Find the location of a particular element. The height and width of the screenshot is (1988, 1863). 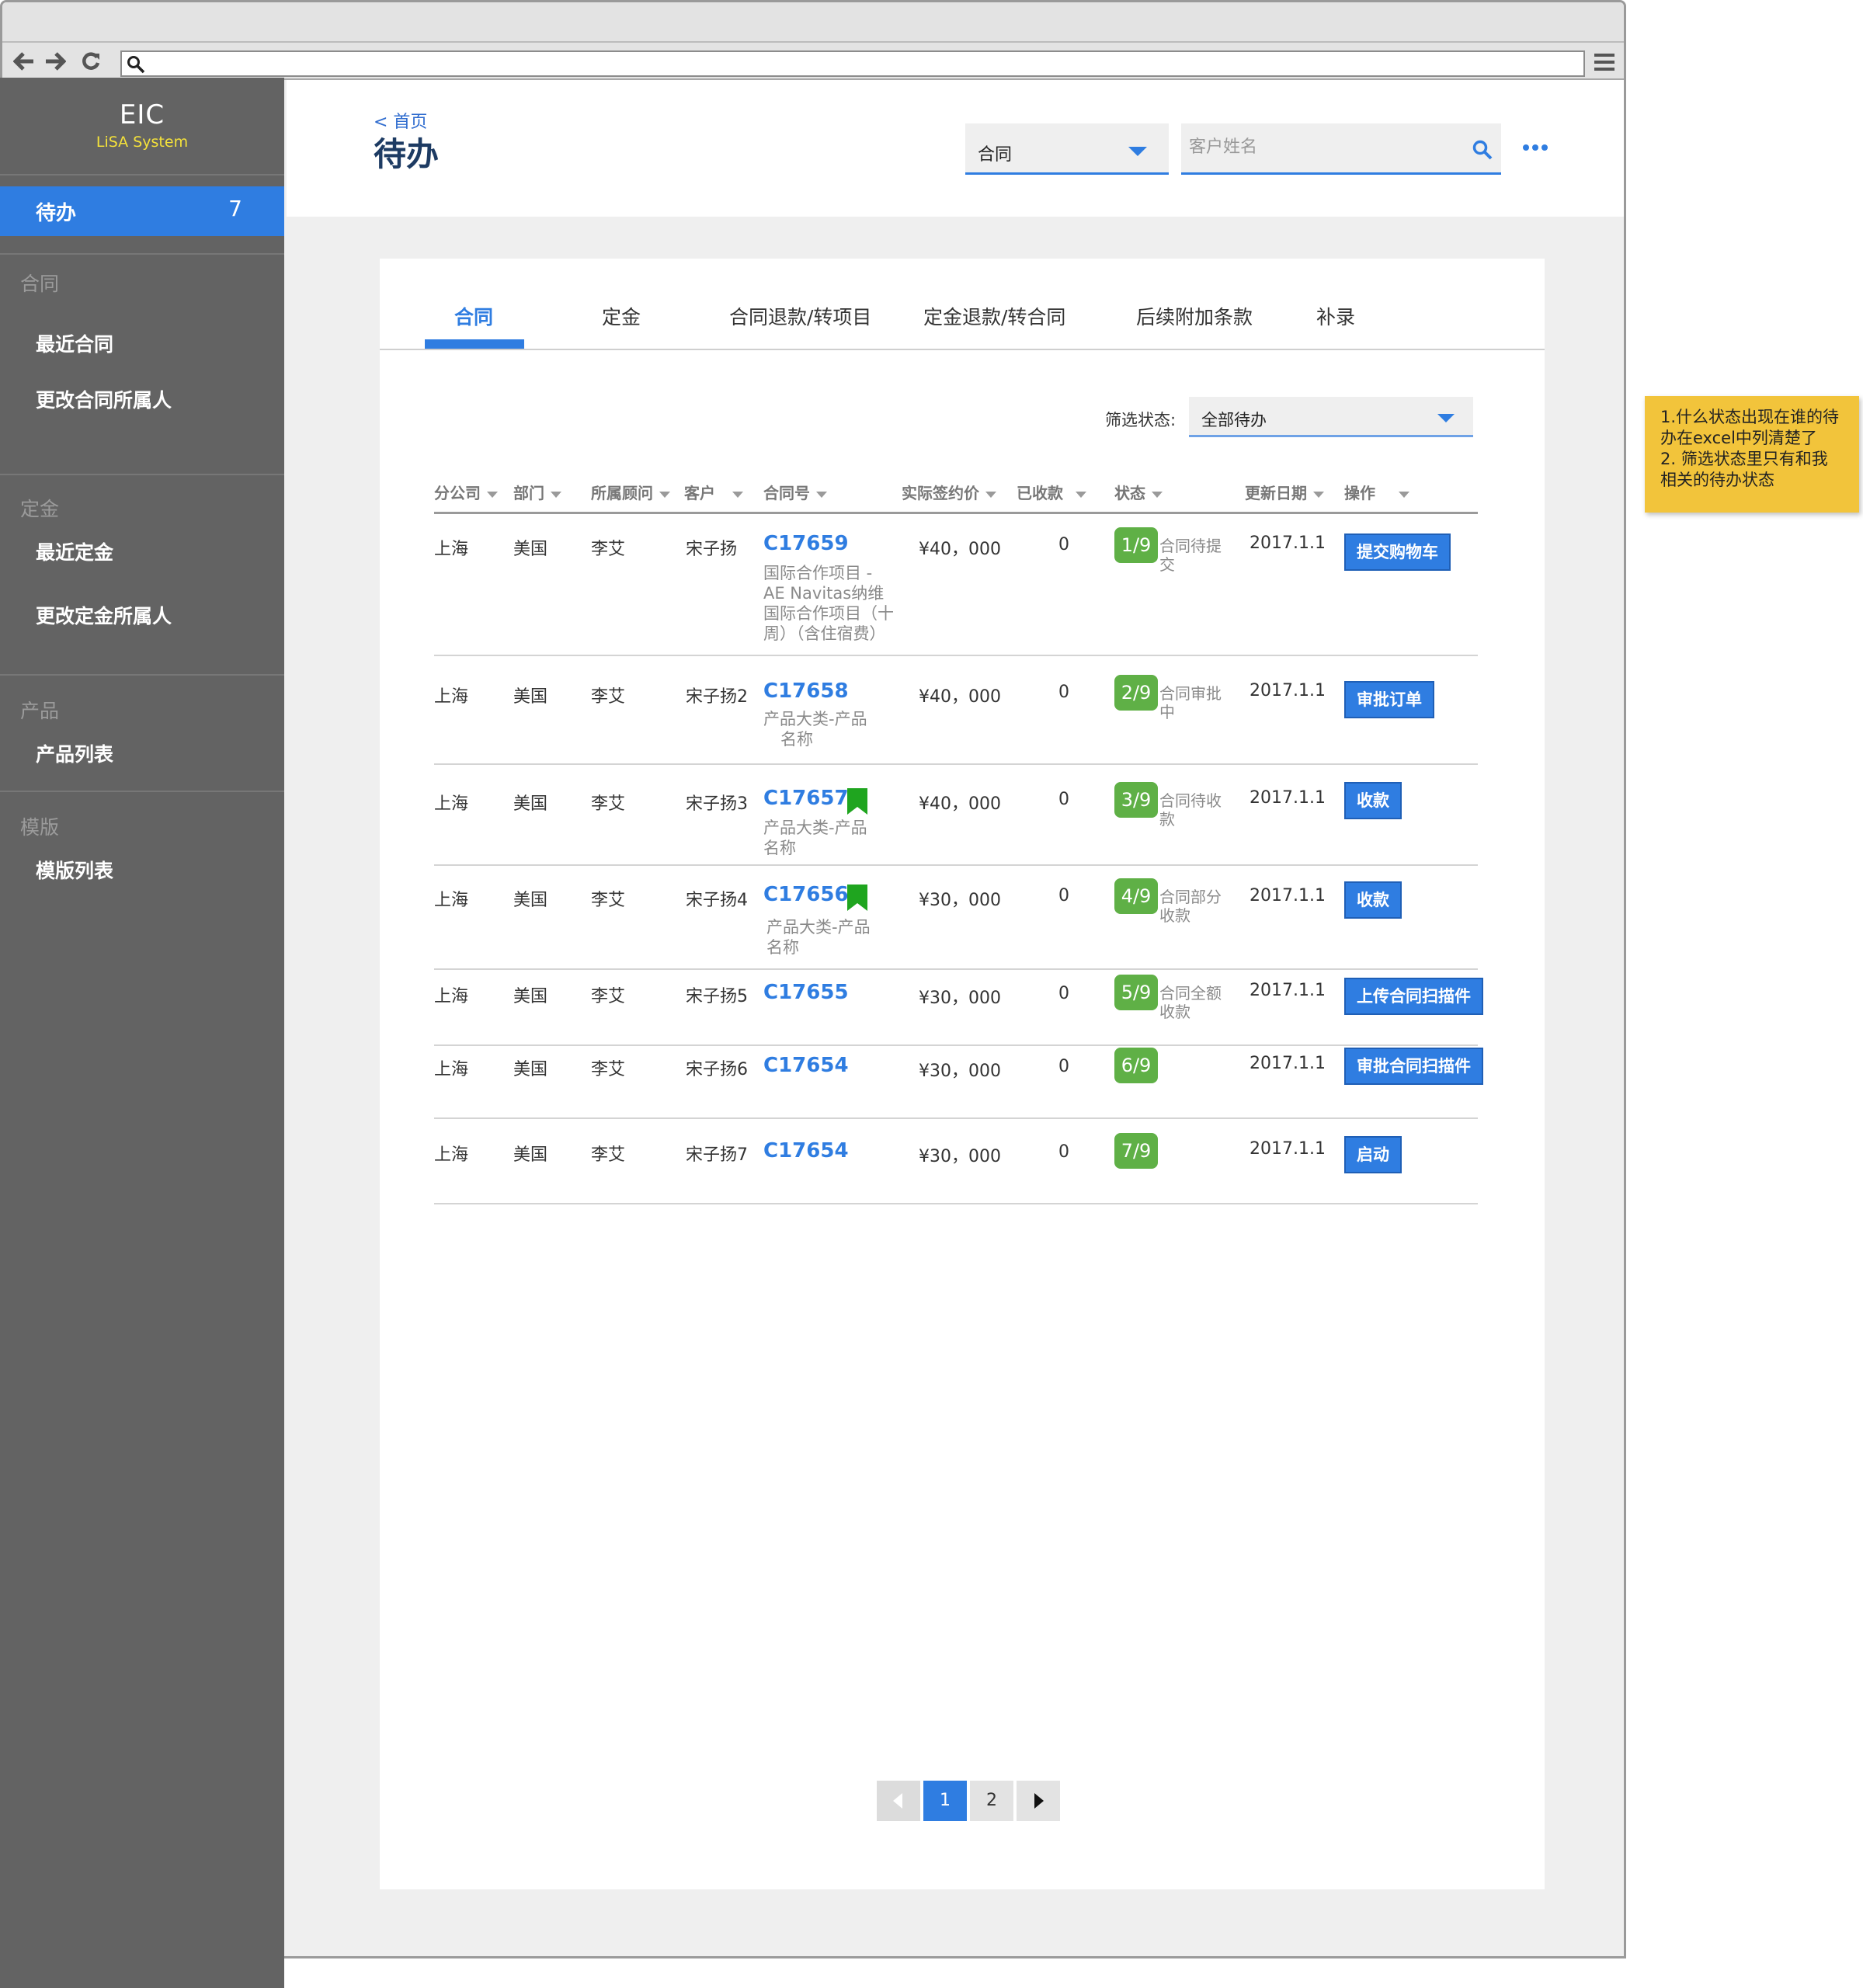

cell-client: 宋子扬6 is located at coordinates (717, 1069).